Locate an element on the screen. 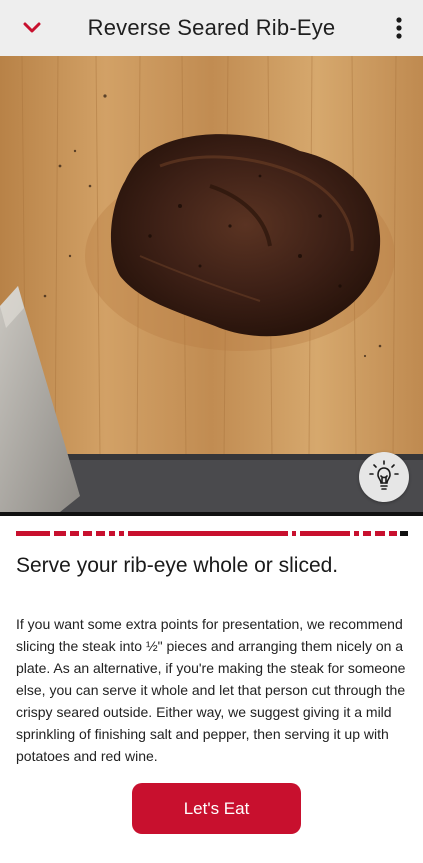  more-vertical-icon is located at coordinates (399, 28).